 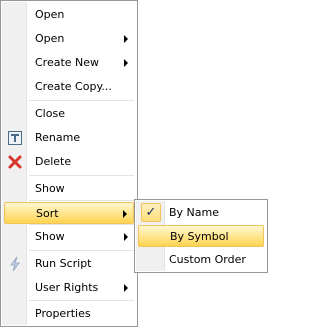 I want to click on menu-item-label: User Rights, so click(x=67, y=287).